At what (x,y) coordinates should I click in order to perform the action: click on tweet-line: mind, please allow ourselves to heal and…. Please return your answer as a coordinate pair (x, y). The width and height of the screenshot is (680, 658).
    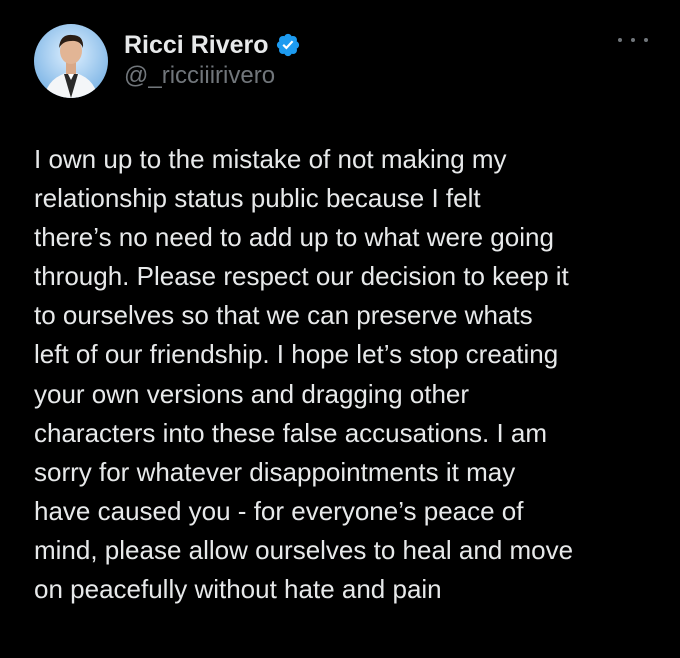
    Looking at the image, I should click on (304, 549).